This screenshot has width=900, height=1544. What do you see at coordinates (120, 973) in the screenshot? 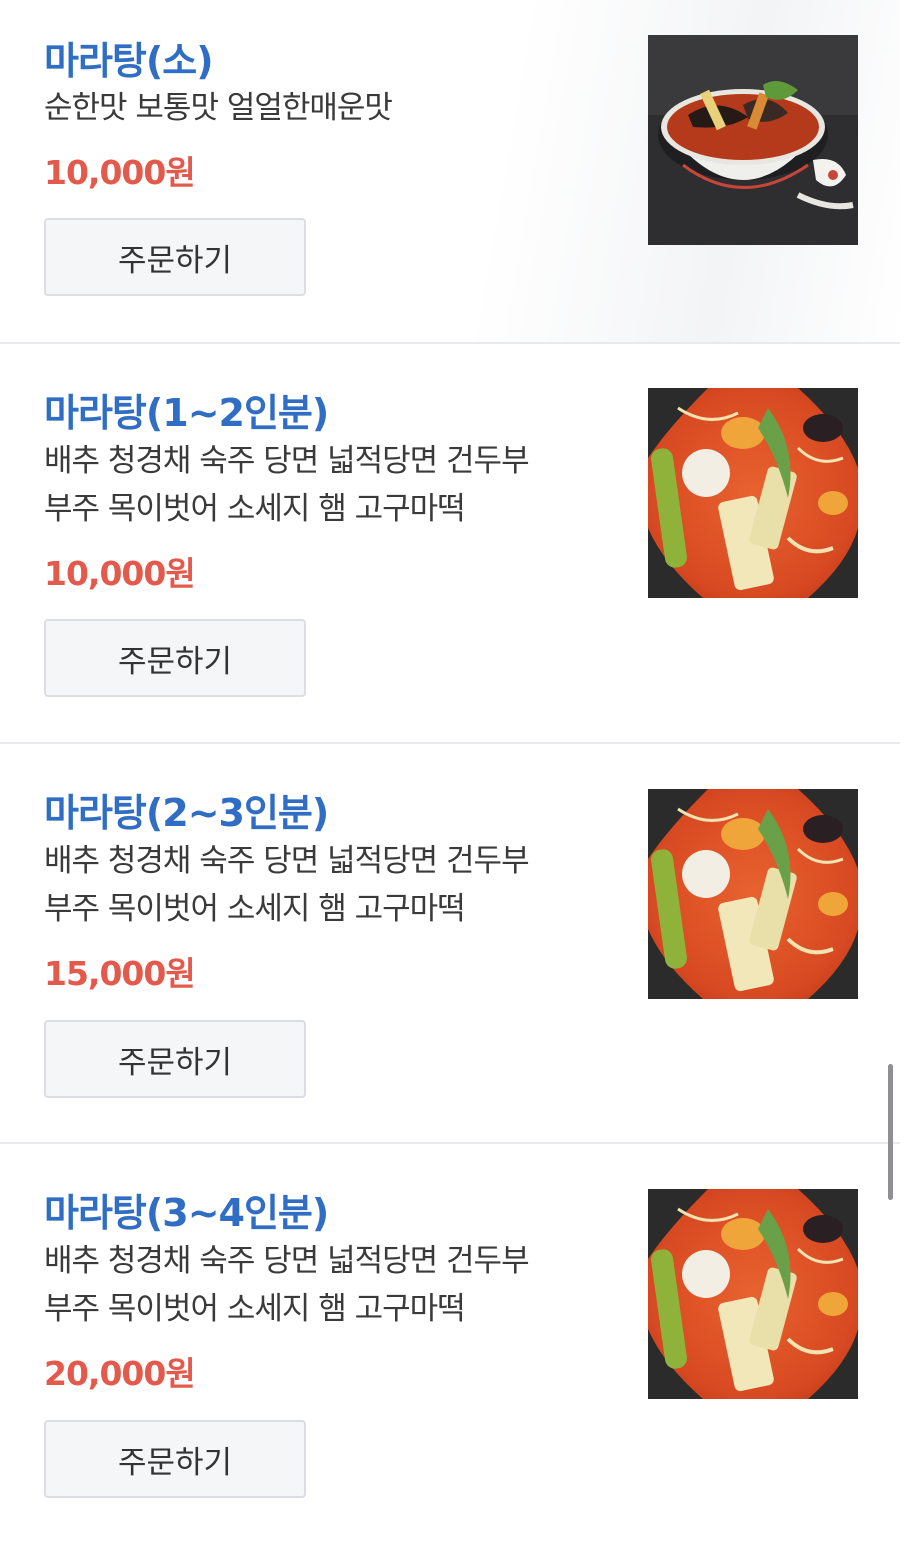
I see `item-price: 15,000원` at bounding box center [120, 973].